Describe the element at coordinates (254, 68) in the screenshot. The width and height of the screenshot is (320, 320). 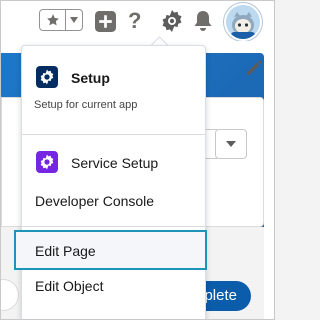
I see `pencil-icon` at that location.